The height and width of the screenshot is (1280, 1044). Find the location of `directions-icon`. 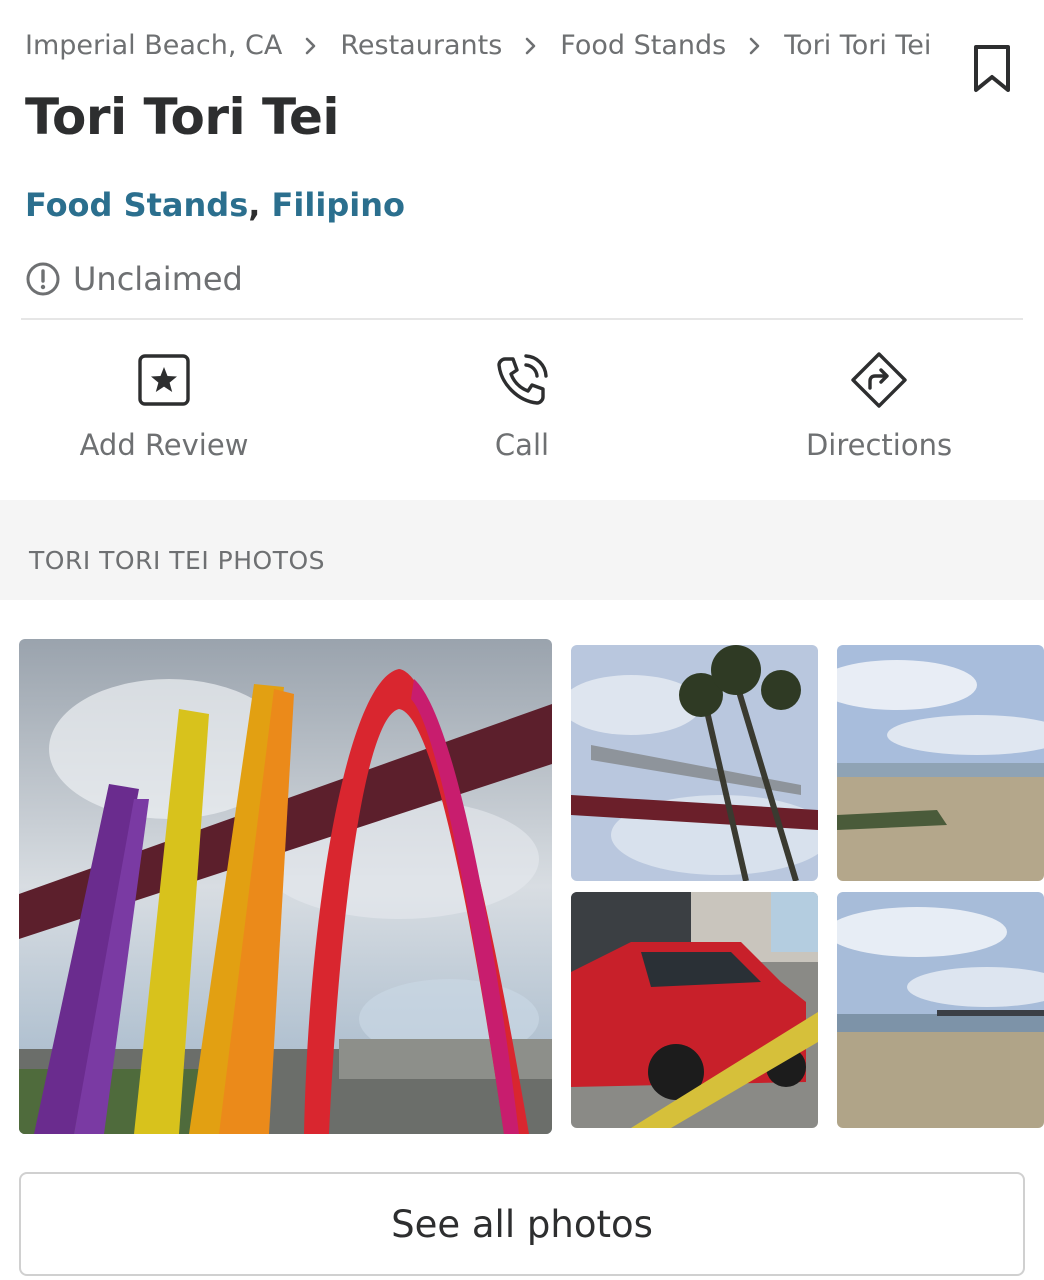

directions-icon is located at coordinates (879, 380).